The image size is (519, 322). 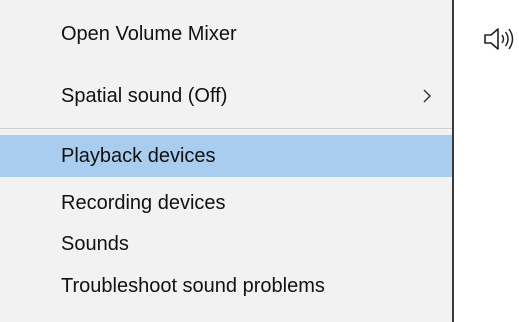 I want to click on speaker-volume-icon, so click(x=499, y=39).